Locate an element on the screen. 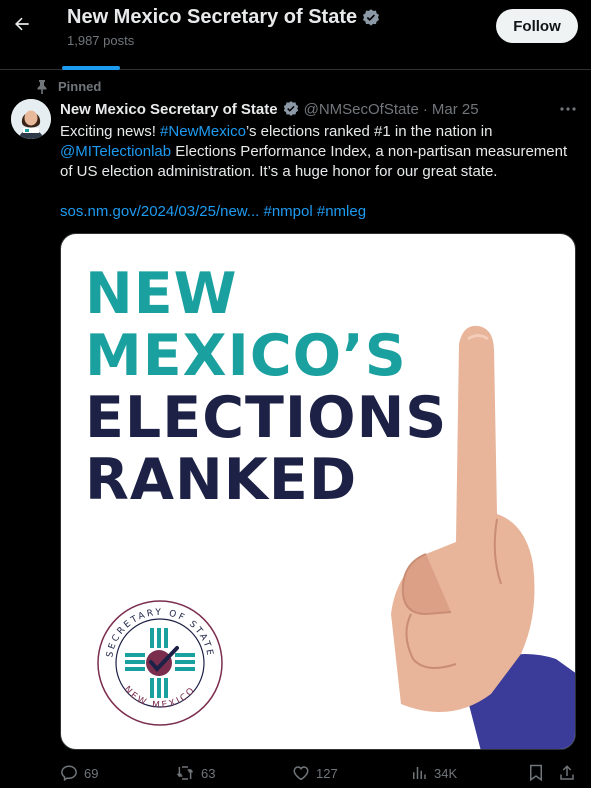 This screenshot has width=591, height=788. page-title: New Mexico Secretary of State is located at coordinates (224, 17).